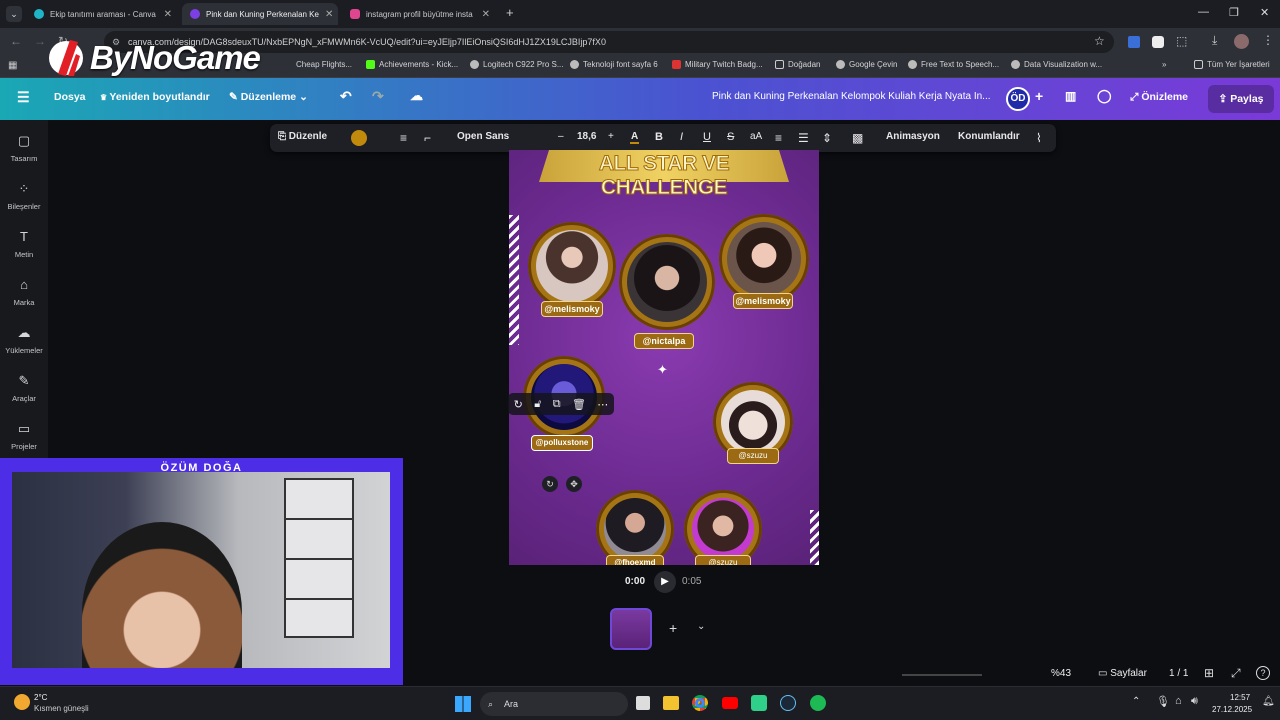 The width and height of the screenshot is (1280, 720). I want to click on browser-menu-icon: ⋮, so click(1268, 40).